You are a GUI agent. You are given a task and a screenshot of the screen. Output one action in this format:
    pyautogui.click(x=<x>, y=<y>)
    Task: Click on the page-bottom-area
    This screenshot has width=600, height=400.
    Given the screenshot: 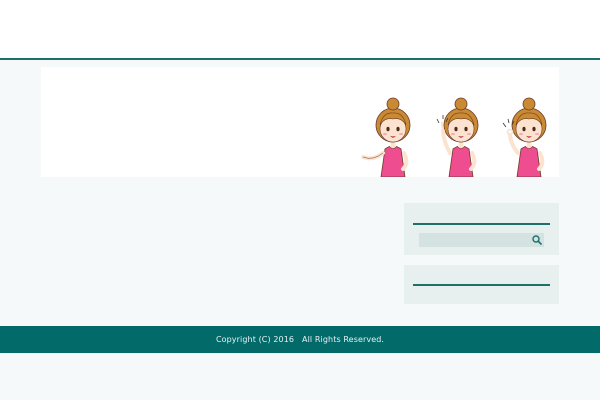 What is the action you would take?
    pyautogui.click(x=300, y=376)
    